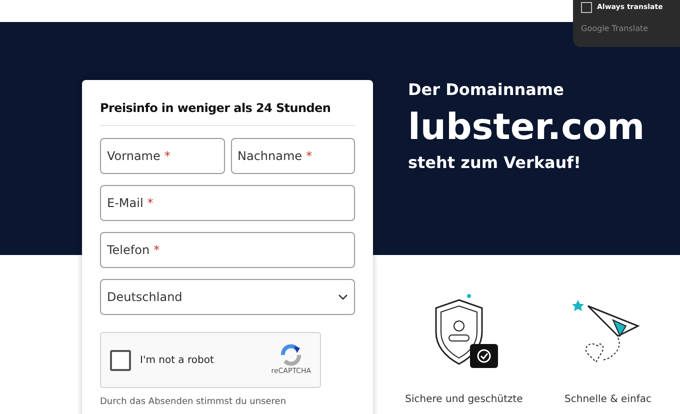 The image size is (680, 414). What do you see at coordinates (162, 156) in the screenshot?
I see `input-field: Vorname *` at bounding box center [162, 156].